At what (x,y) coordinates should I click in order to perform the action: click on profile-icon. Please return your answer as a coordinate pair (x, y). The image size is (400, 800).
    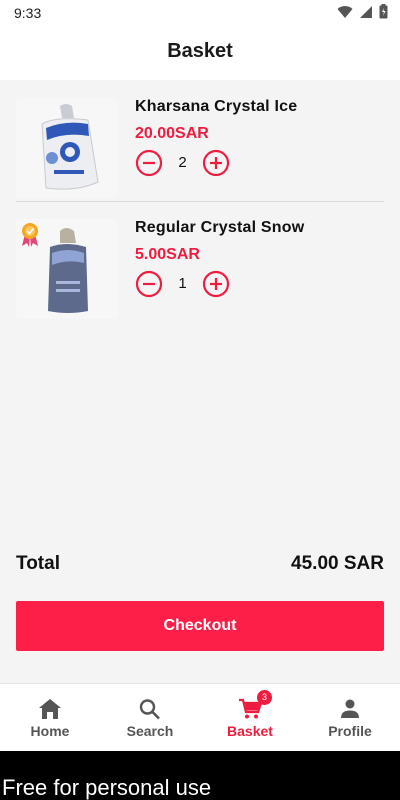
    Looking at the image, I should click on (350, 708).